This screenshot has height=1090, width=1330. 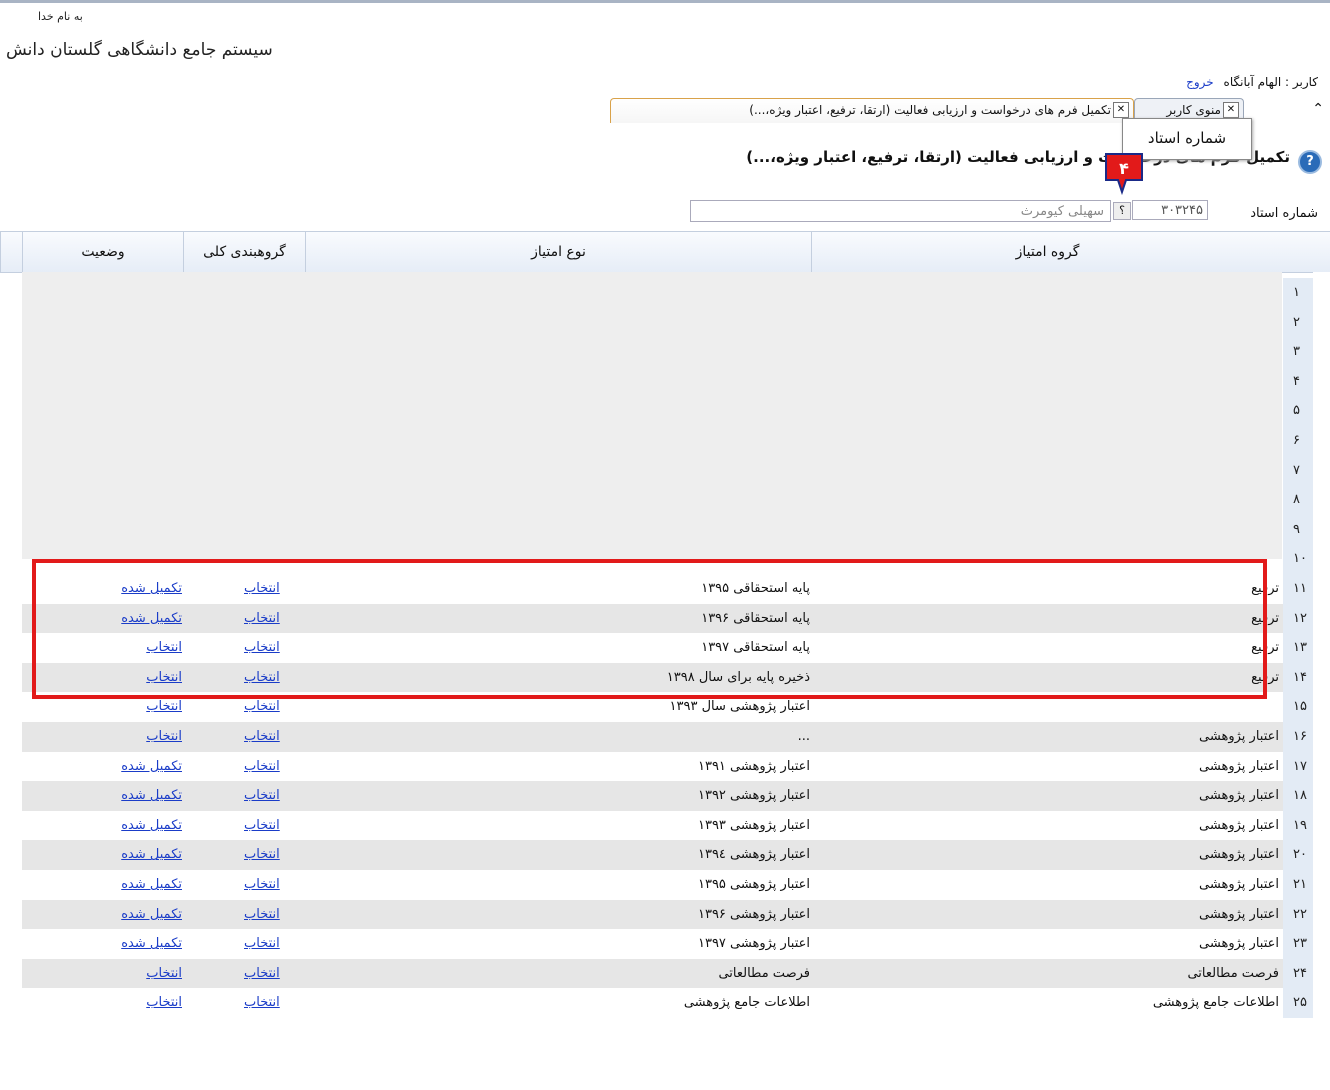 I want to click on cell-type: اعتبار پژوهشی ۱۳۹۵, so click(x=753, y=884).